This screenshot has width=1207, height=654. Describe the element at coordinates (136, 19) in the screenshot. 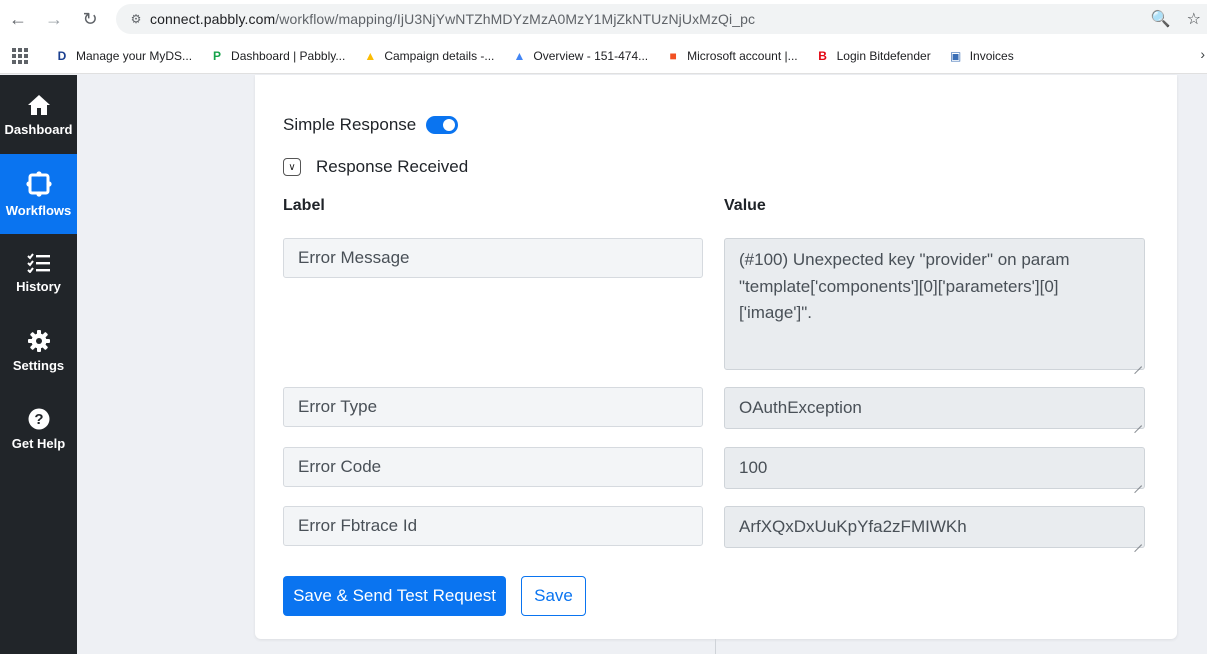

I see `site-settings-icon: ⚙` at that location.